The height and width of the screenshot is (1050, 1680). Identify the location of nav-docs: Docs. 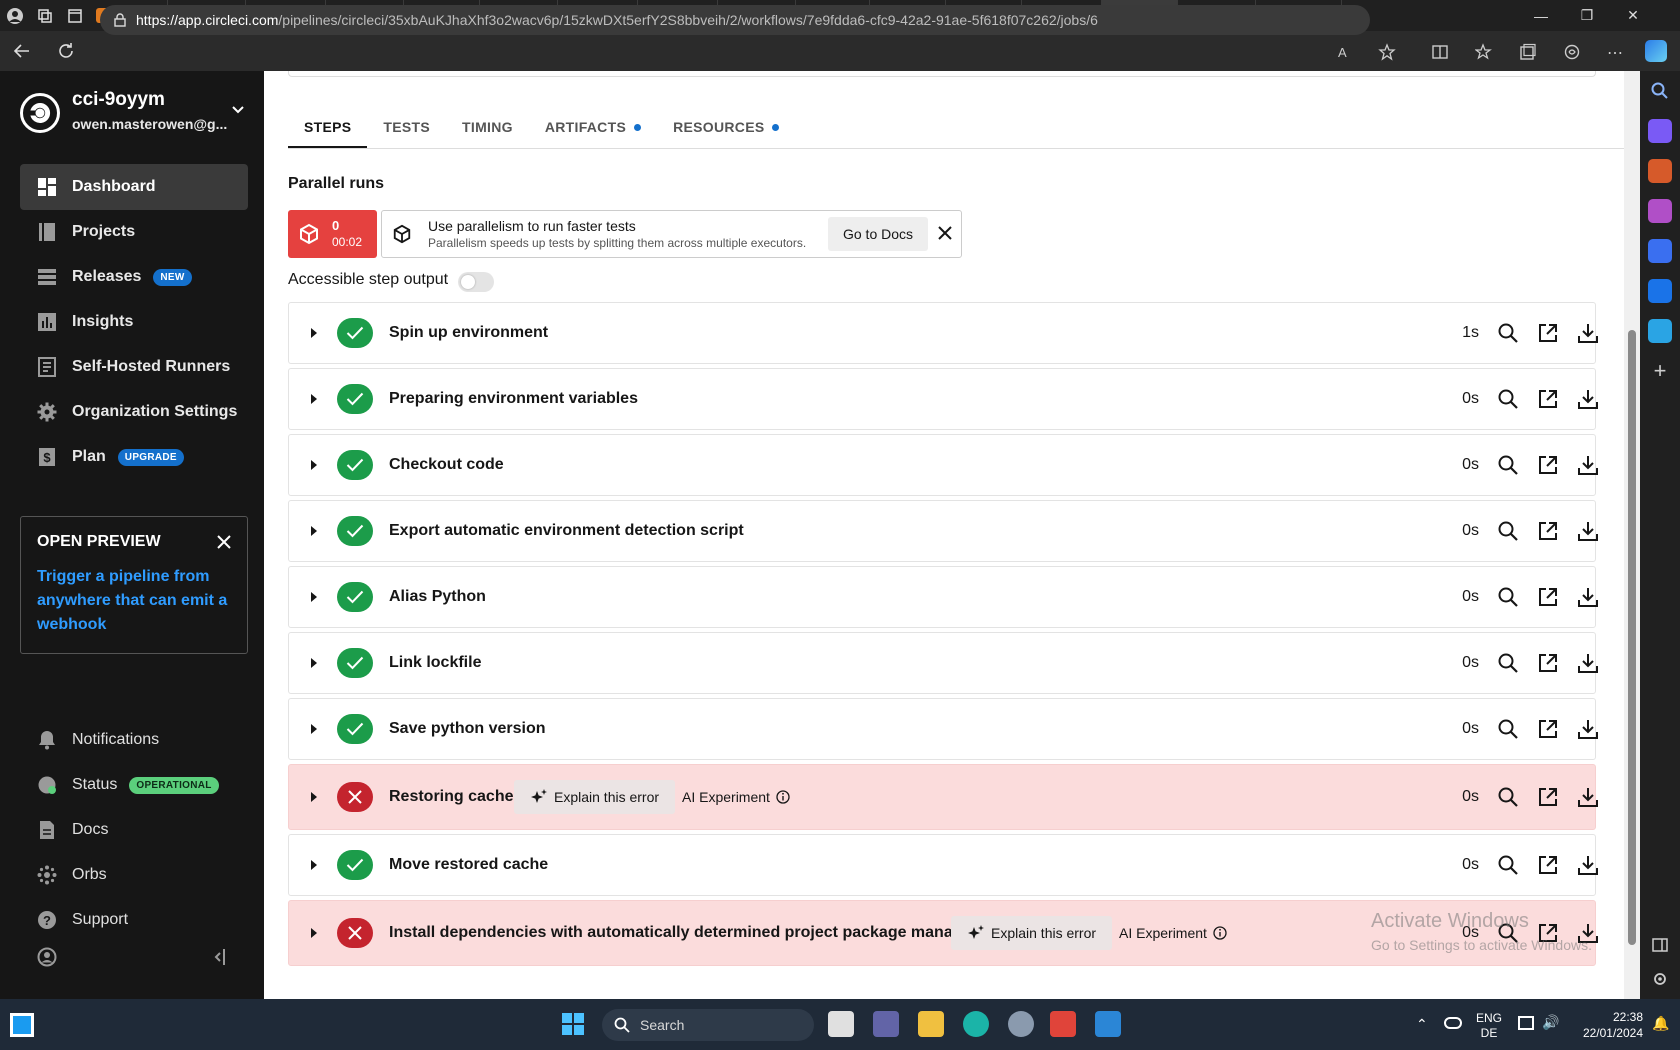
(134, 830).